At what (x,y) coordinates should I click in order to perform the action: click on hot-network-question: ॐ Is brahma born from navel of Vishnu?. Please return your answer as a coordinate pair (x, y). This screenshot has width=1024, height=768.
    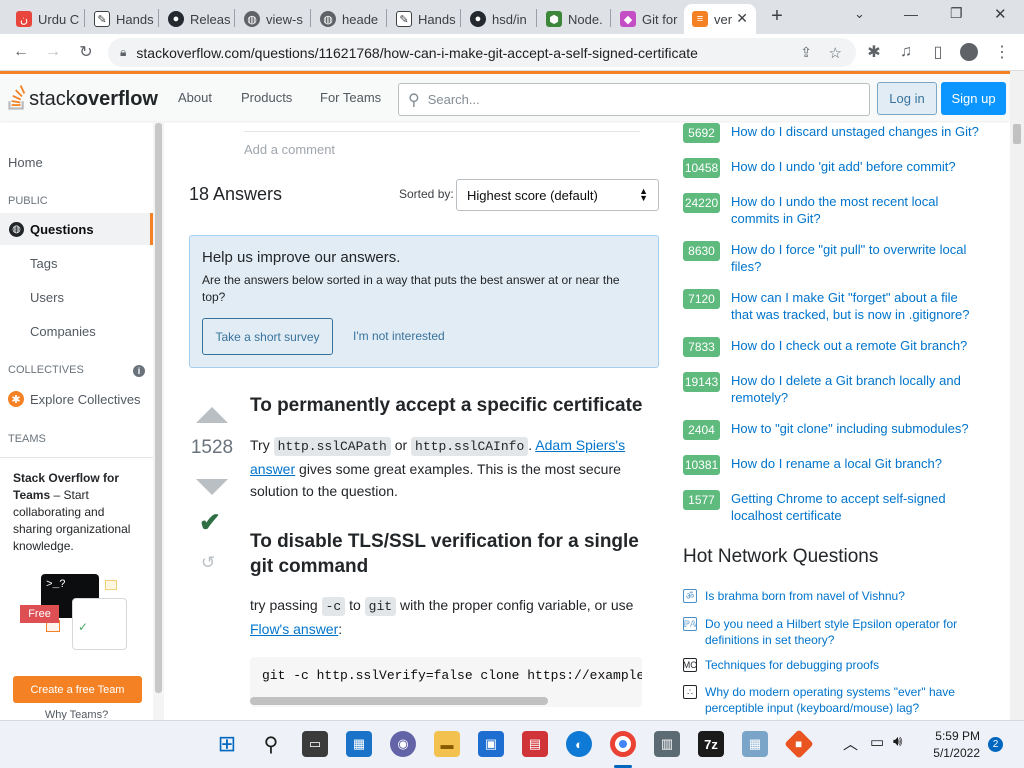
    Looking at the image, I should click on (833, 596).